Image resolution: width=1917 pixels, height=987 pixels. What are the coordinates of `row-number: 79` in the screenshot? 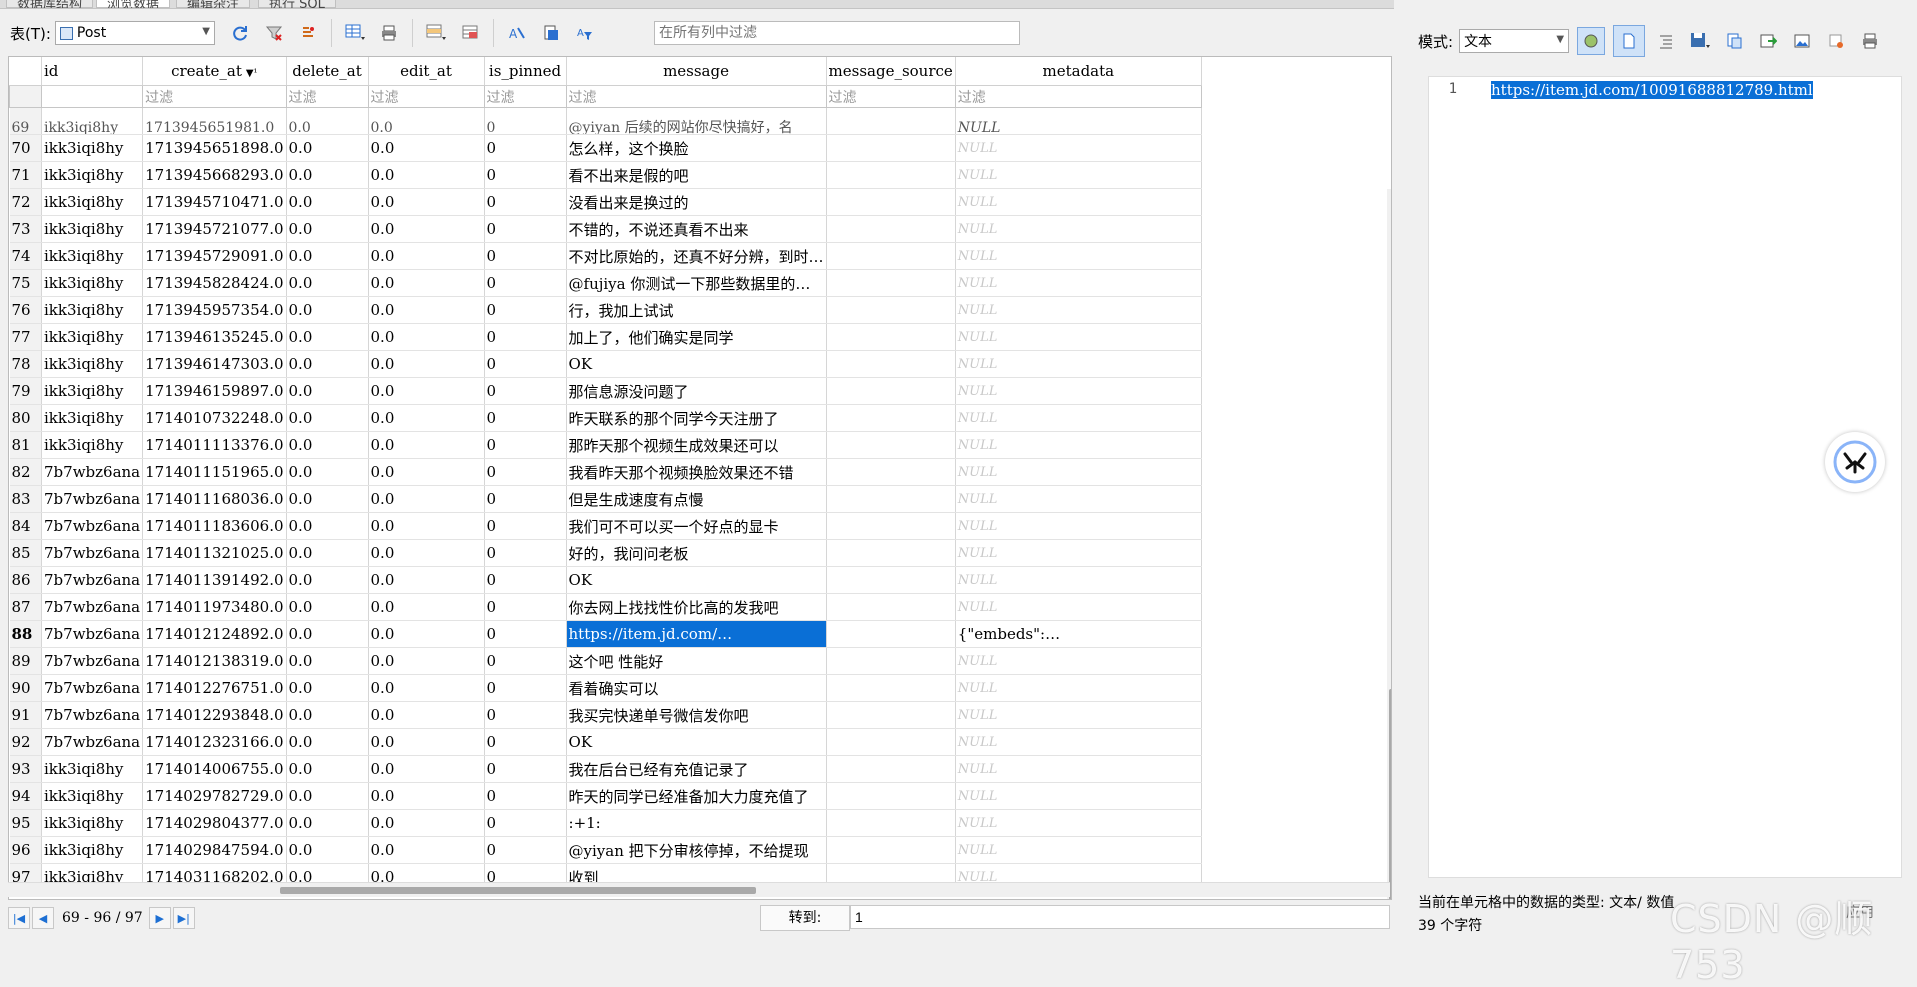 It's located at (25, 391).